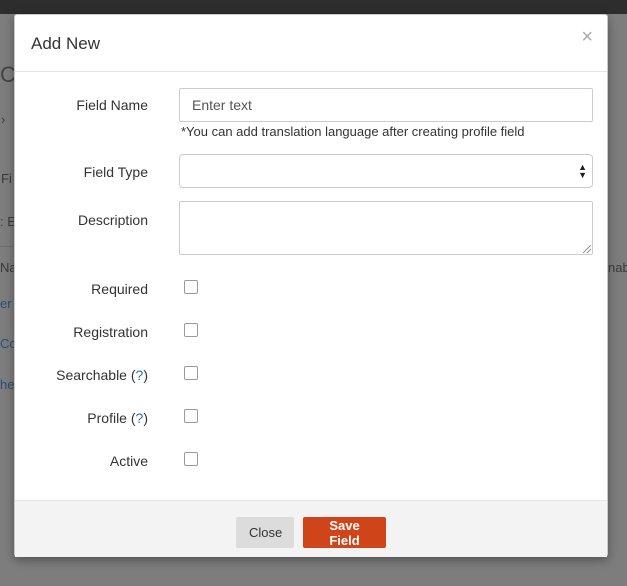 The height and width of the screenshot is (586, 627). Describe the element at coordinates (617, 267) in the screenshot. I see `bg-fragment: nab` at that location.